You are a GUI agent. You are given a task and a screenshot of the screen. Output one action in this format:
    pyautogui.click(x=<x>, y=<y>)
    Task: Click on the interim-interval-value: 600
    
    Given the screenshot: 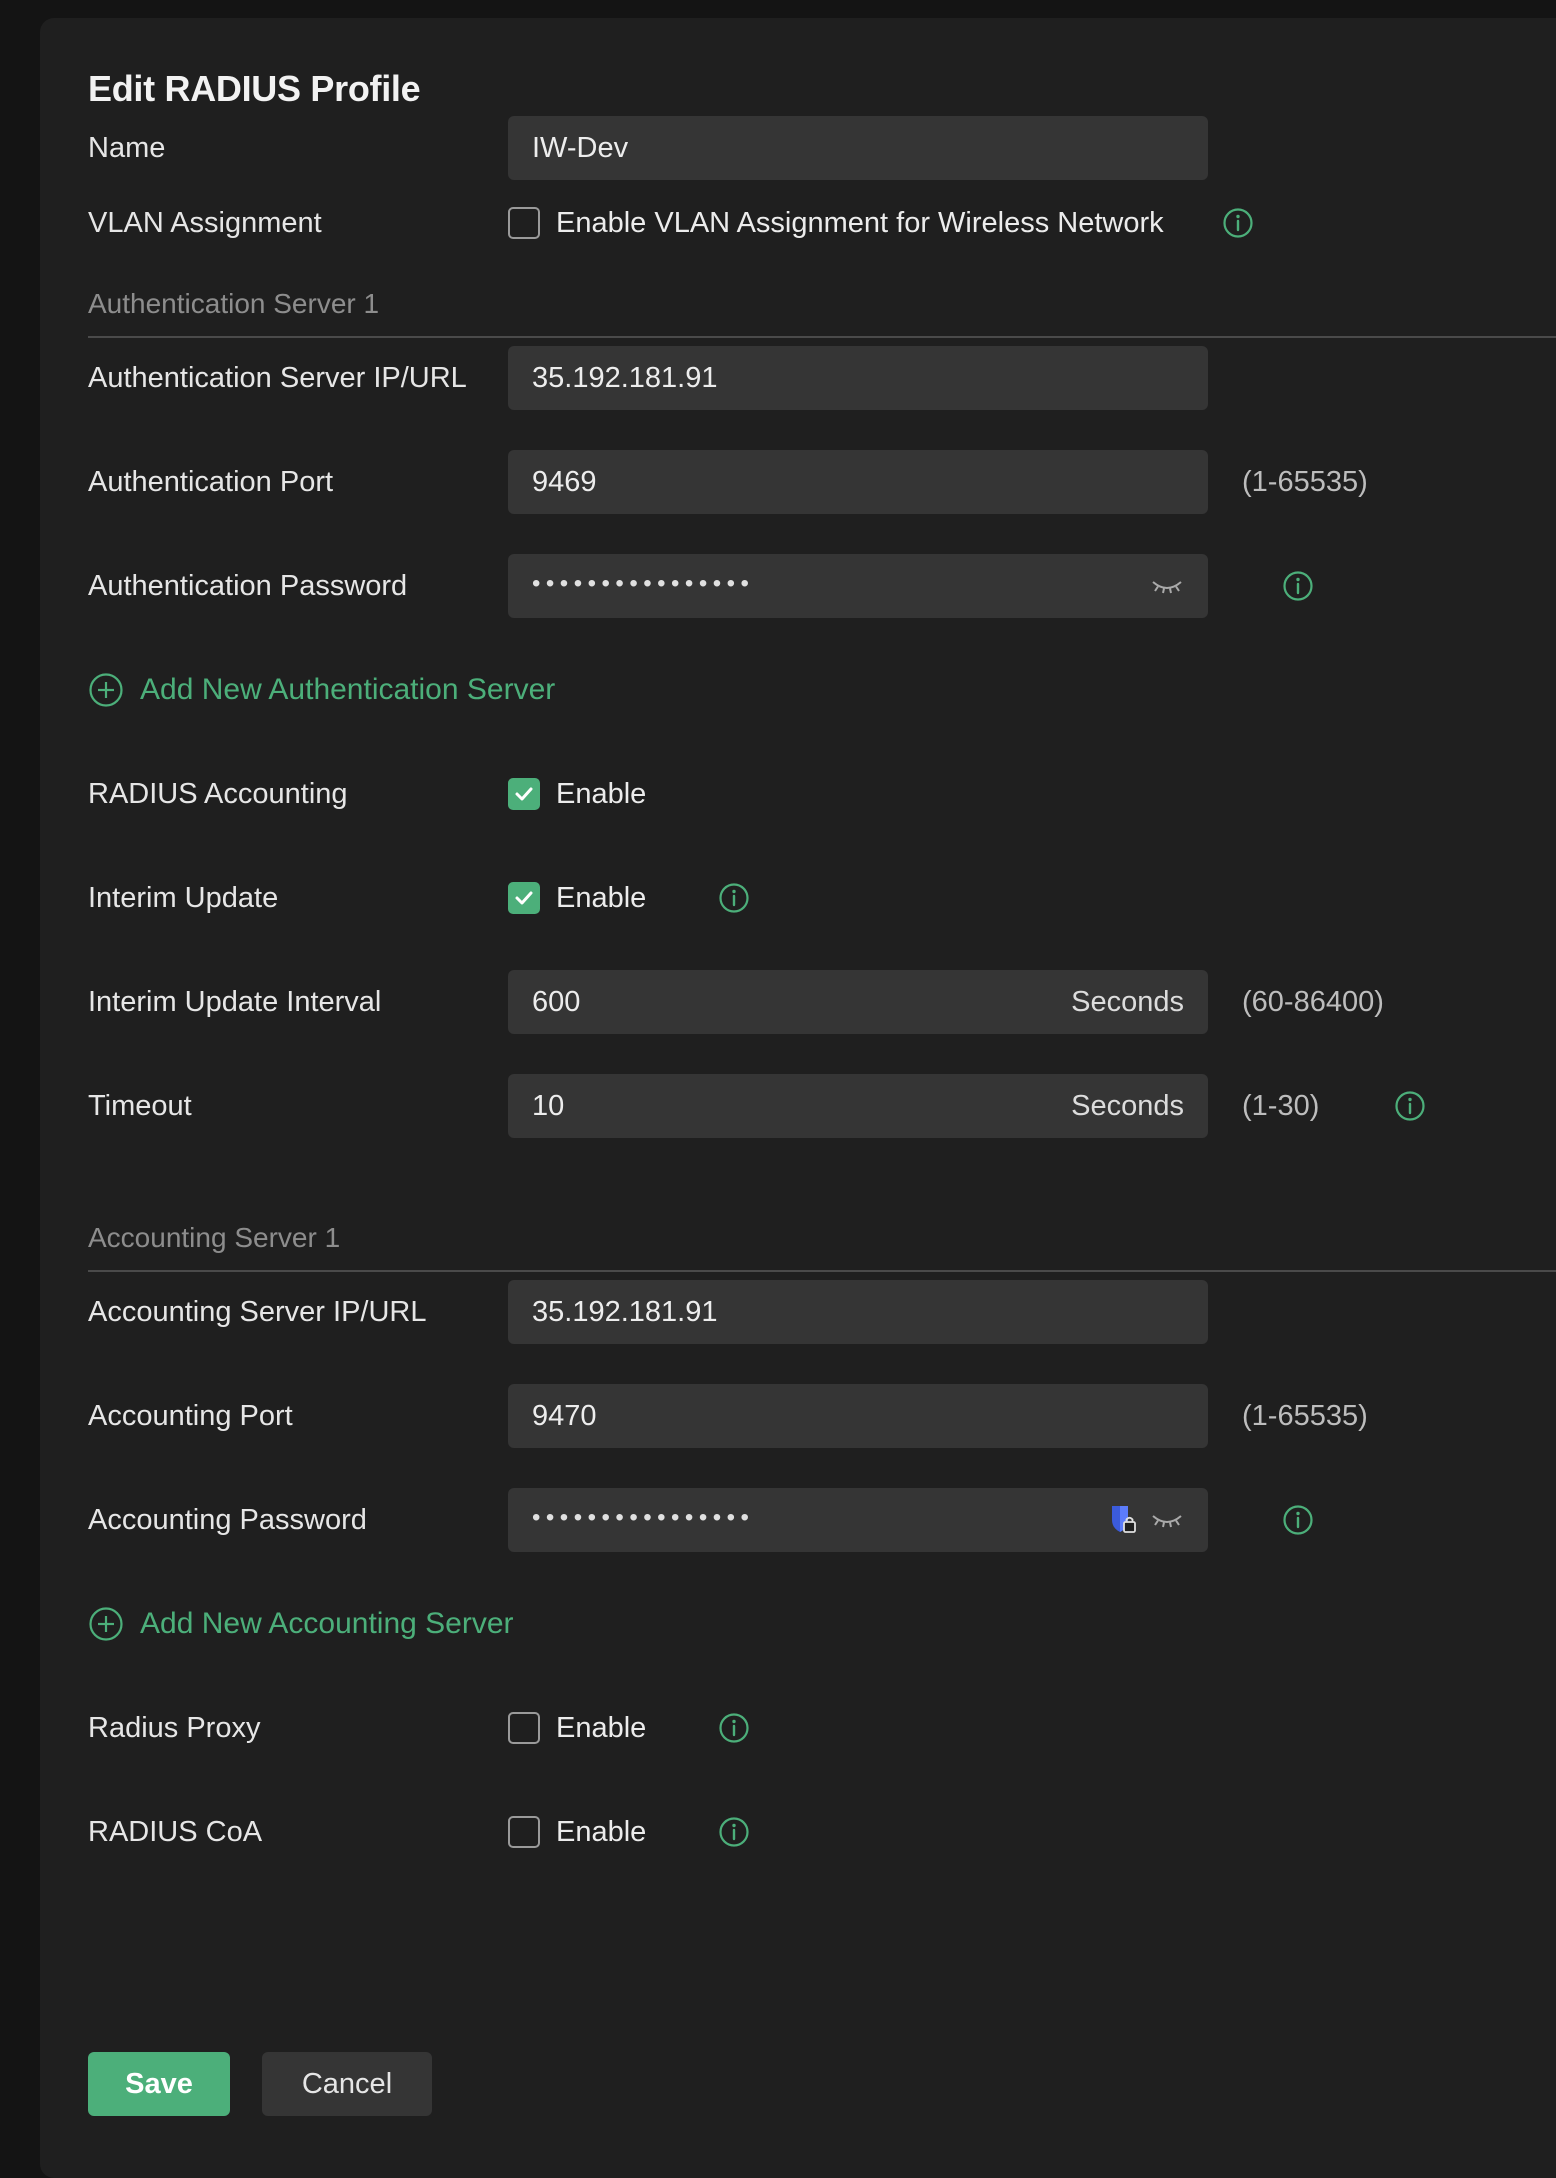 What is the action you would take?
    pyautogui.click(x=556, y=1002)
    